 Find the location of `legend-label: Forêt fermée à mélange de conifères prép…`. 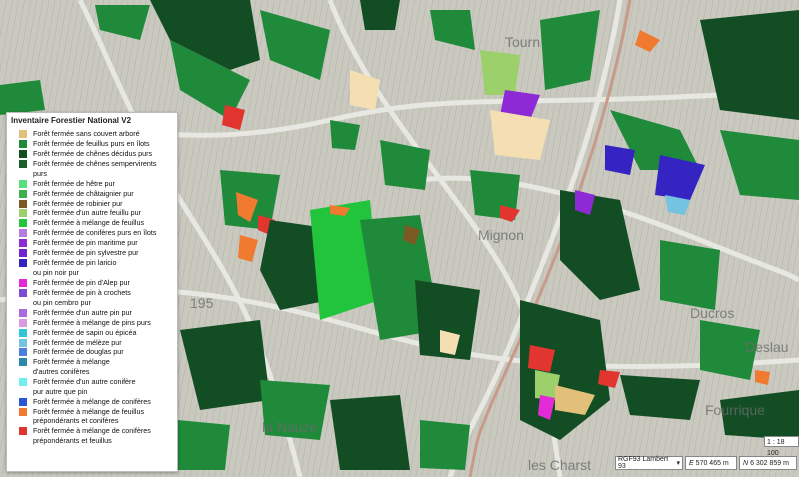

legend-label: Forêt fermée à mélange de conifères prép… is located at coordinates (92, 435).